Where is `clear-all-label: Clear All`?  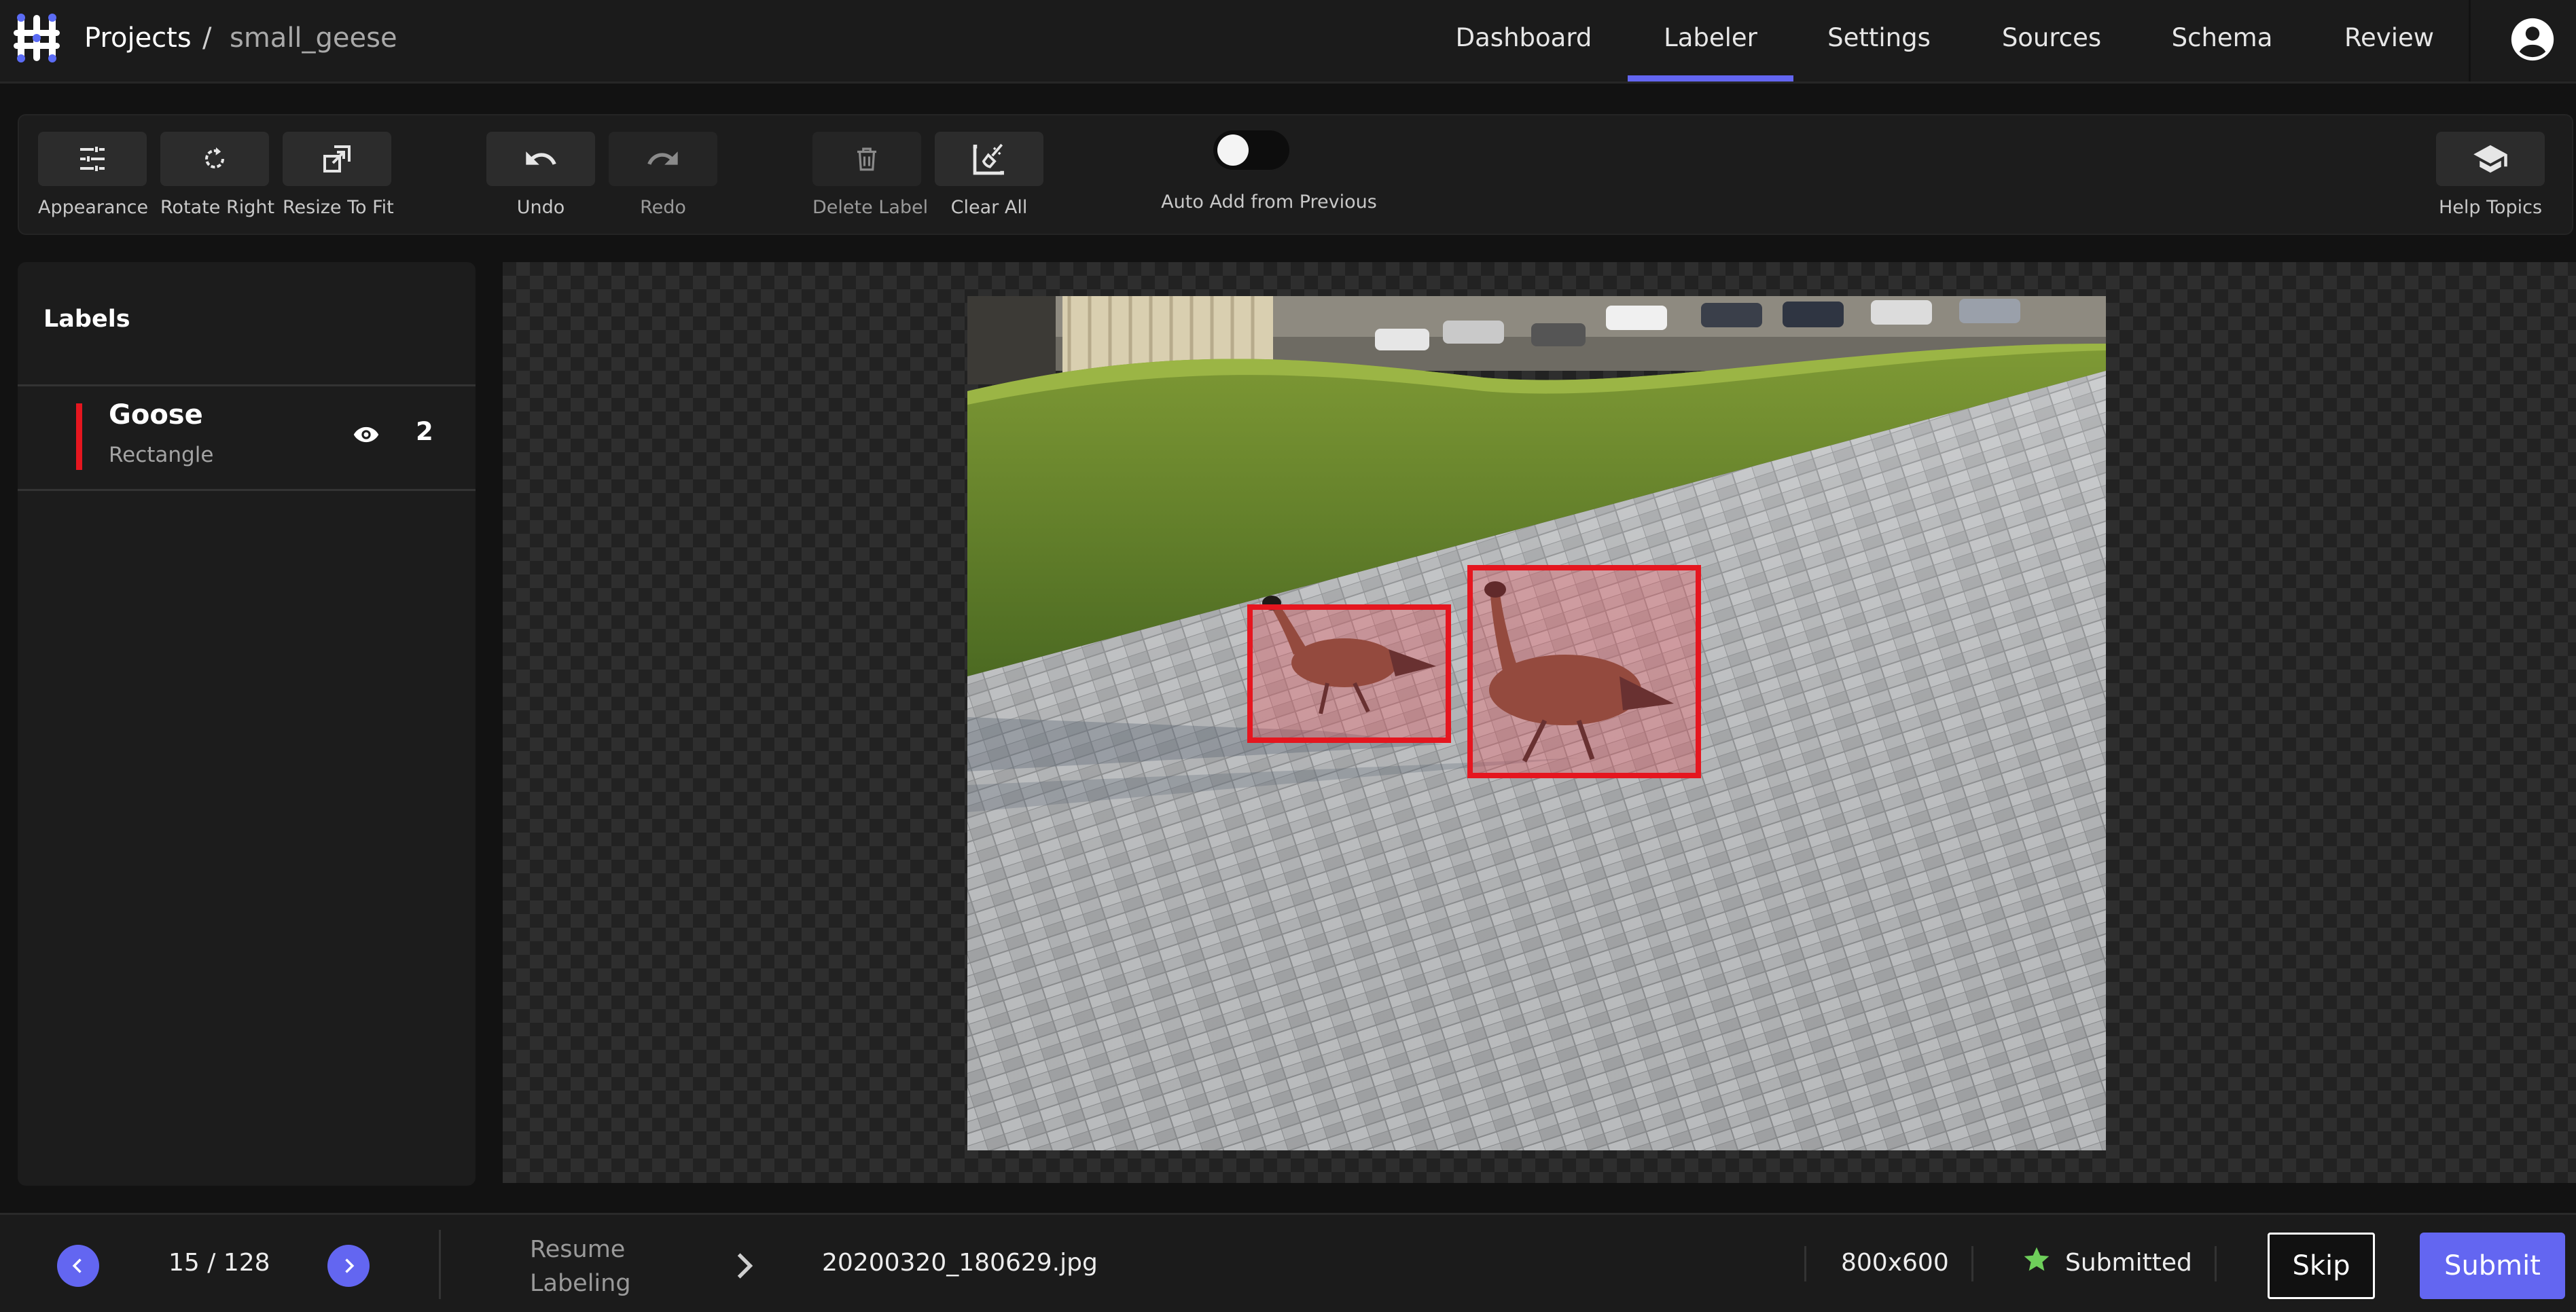
clear-all-label: Clear All is located at coordinates (989, 207).